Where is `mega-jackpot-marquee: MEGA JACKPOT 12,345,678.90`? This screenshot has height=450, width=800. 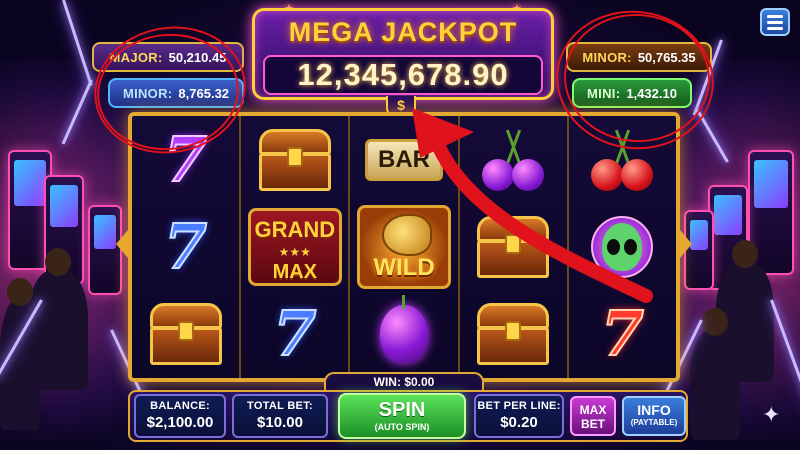 mega-jackpot-marquee: MEGA JACKPOT 12,345,678.90 is located at coordinates (403, 54).